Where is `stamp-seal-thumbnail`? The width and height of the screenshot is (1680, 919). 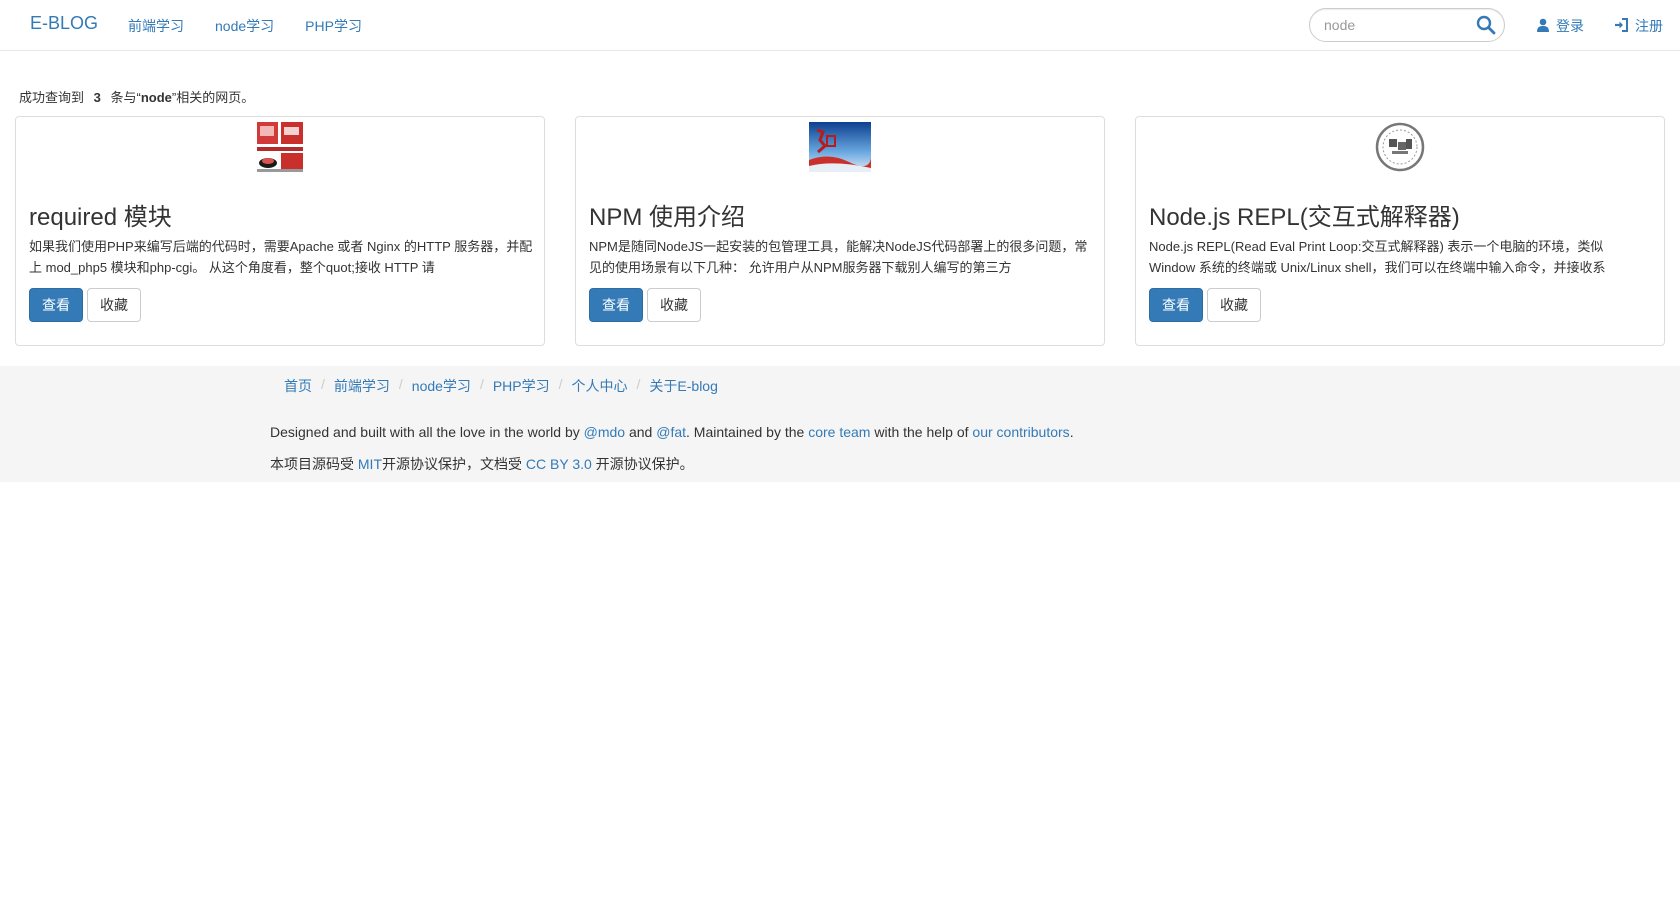
stamp-seal-thumbnail is located at coordinates (1400, 147).